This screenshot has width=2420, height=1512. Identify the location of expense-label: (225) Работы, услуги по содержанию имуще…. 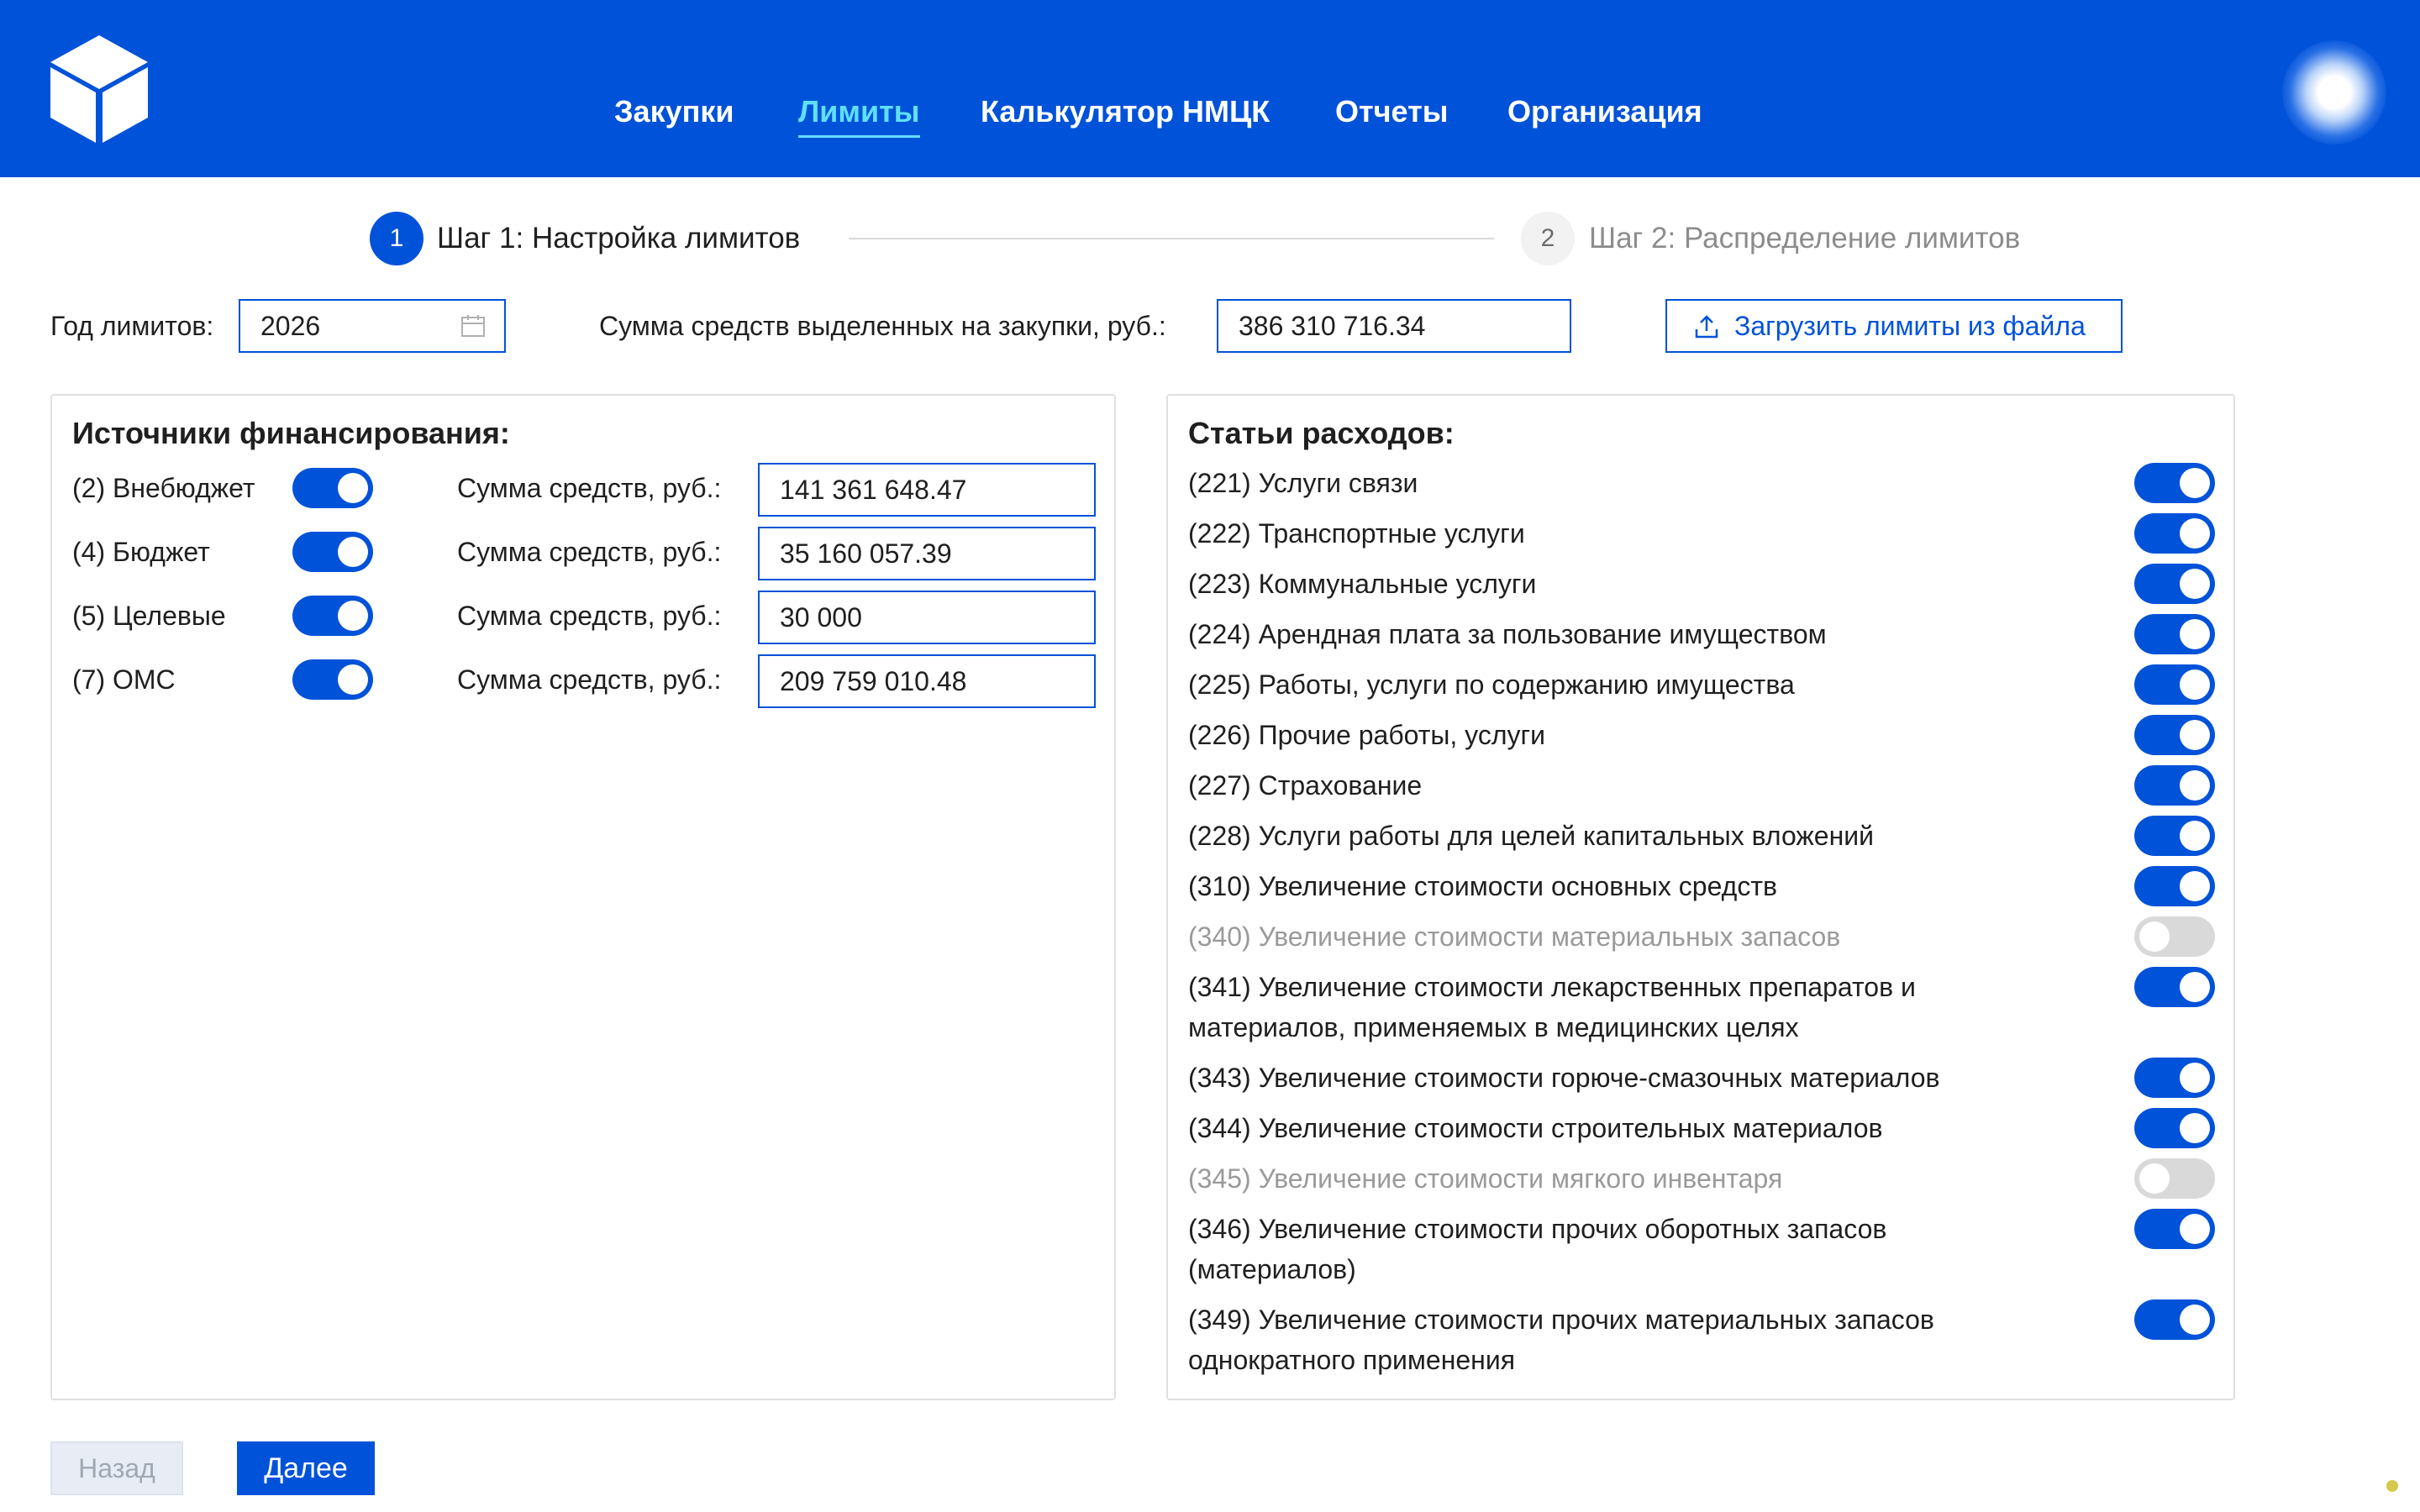
(1492, 684).